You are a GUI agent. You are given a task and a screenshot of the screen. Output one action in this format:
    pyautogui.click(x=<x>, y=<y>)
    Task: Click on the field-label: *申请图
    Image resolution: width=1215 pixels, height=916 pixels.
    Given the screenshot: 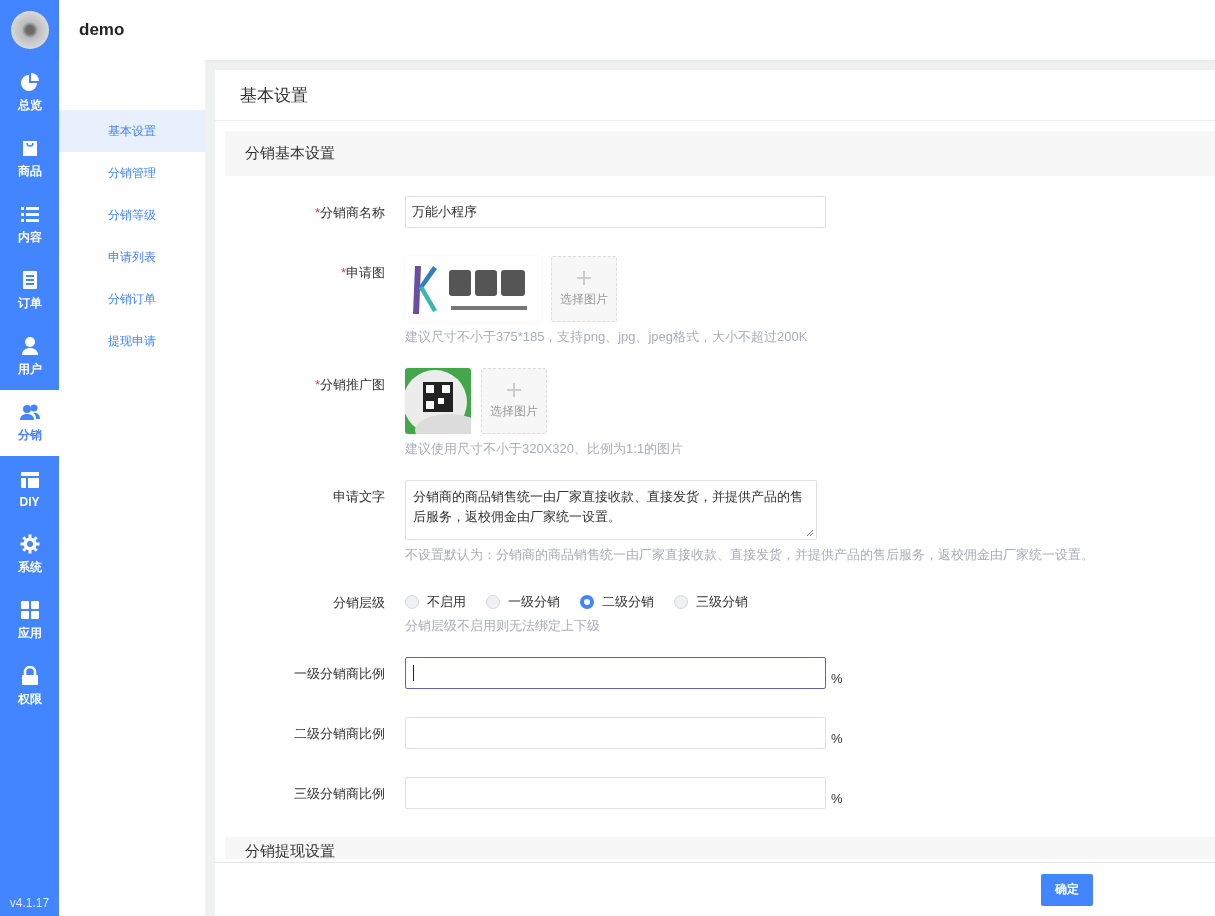 What is the action you would take?
    pyautogui.click(x=362, y=273)
    